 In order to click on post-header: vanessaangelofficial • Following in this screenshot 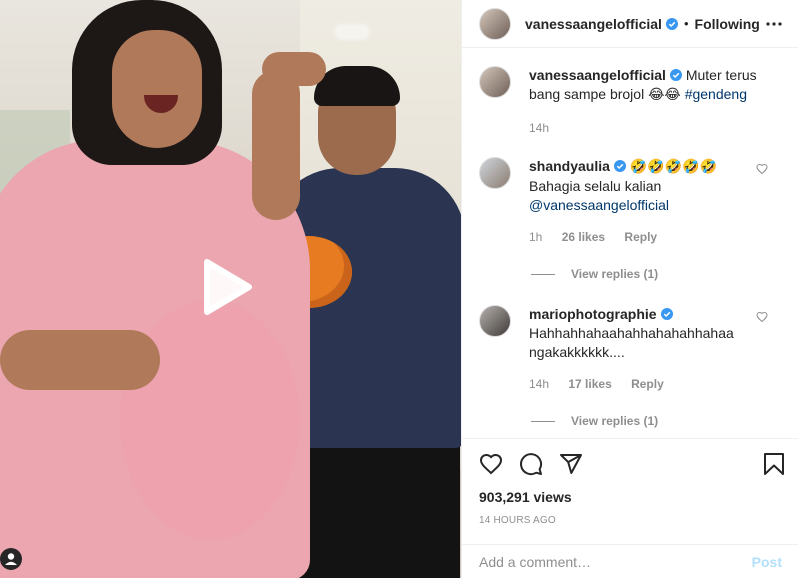, I will do `click(630, 24)`.